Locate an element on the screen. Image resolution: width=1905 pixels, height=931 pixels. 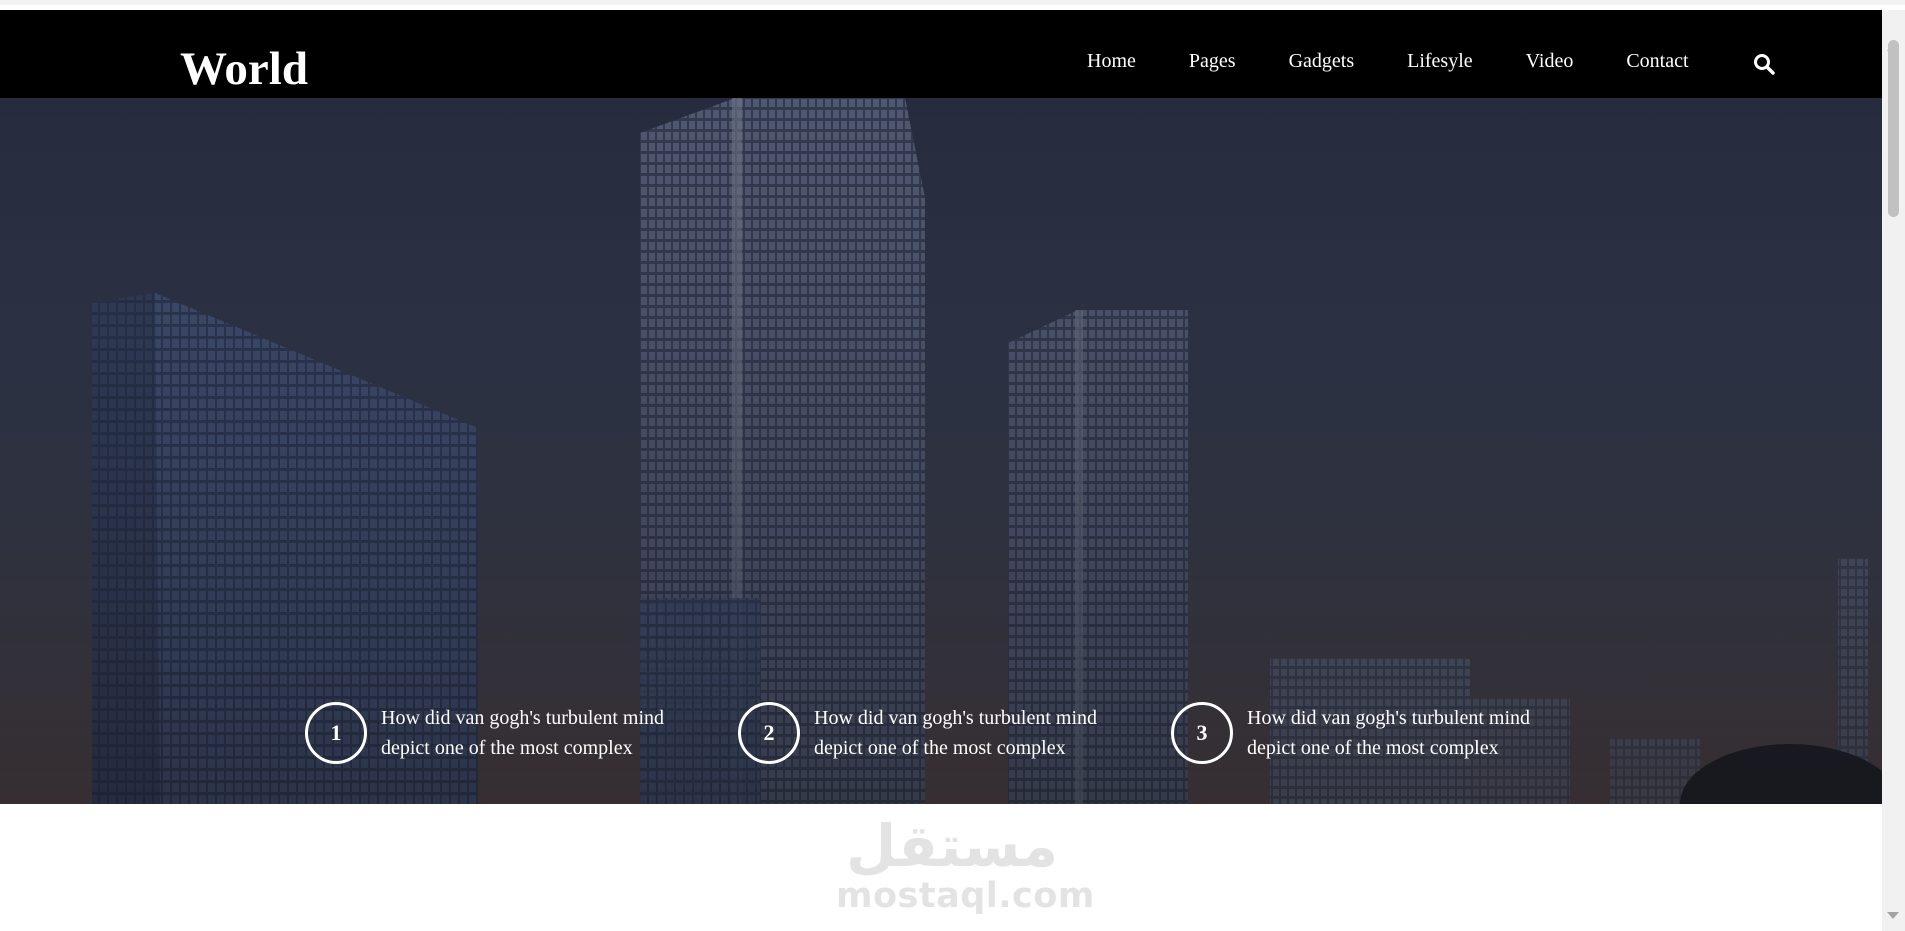
search-icon is located at coordinates (1764, 64).